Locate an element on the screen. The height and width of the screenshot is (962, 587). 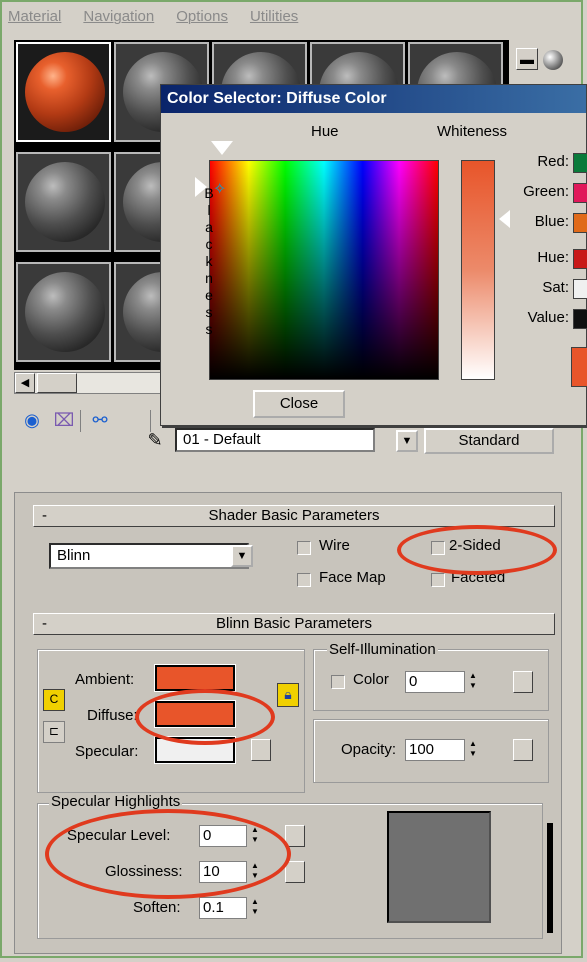
lock-ambient-diffuse-map-icon: C is located at coordinates (54, 700).